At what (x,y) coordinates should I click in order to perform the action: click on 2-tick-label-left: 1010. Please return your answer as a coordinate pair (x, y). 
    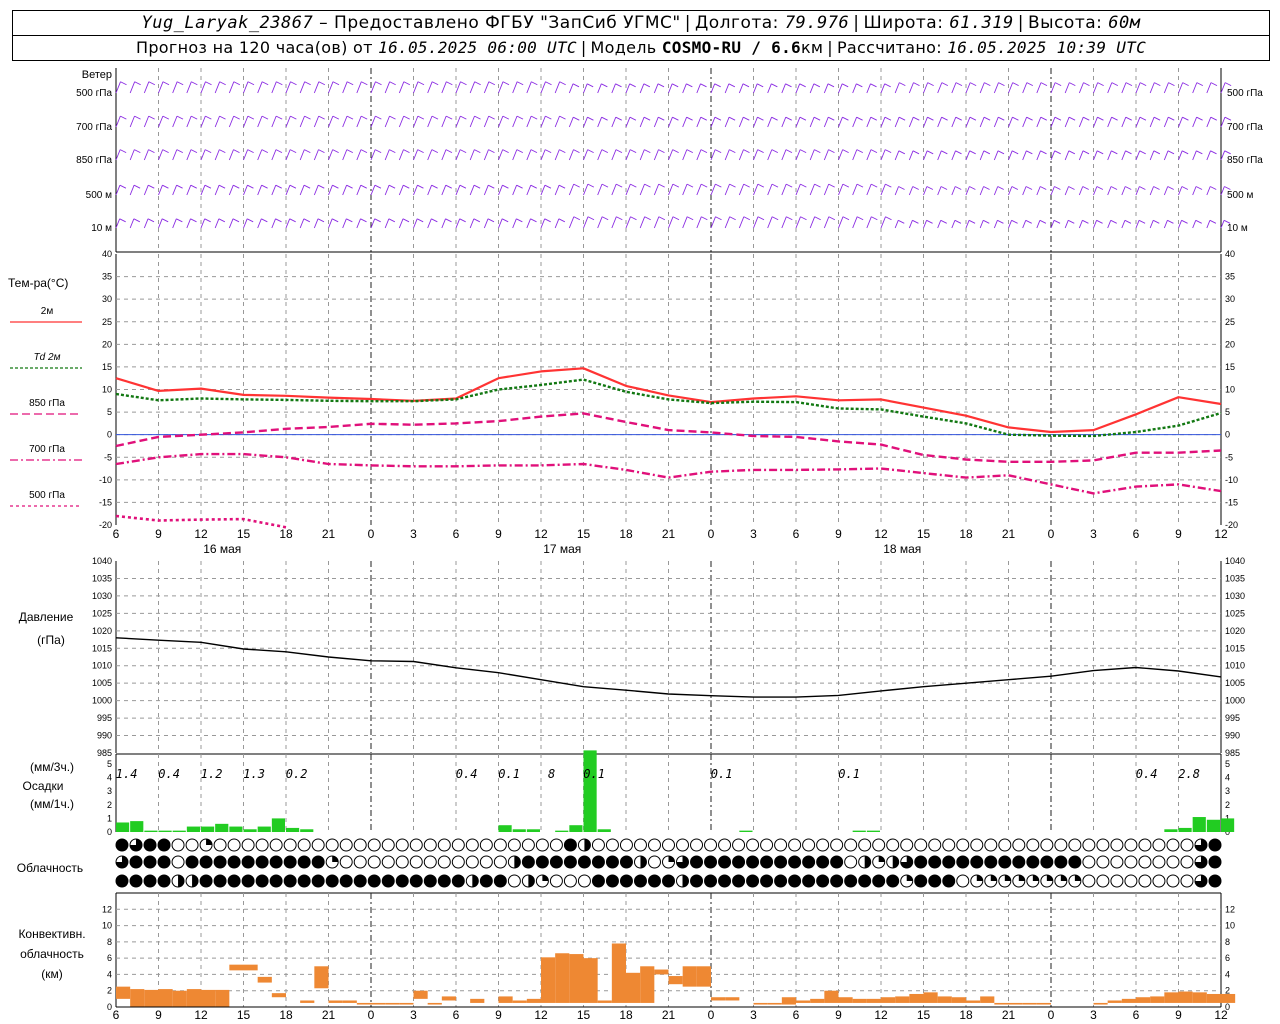
    Looking at the image, I should click on (102, 666).